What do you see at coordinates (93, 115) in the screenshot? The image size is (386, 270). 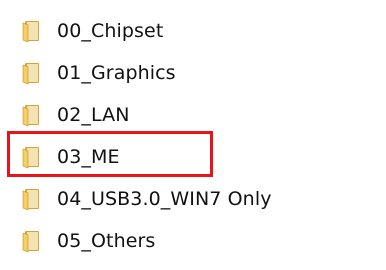 I see `folder-name: 02_LAN` at bounding box center [93, 115].